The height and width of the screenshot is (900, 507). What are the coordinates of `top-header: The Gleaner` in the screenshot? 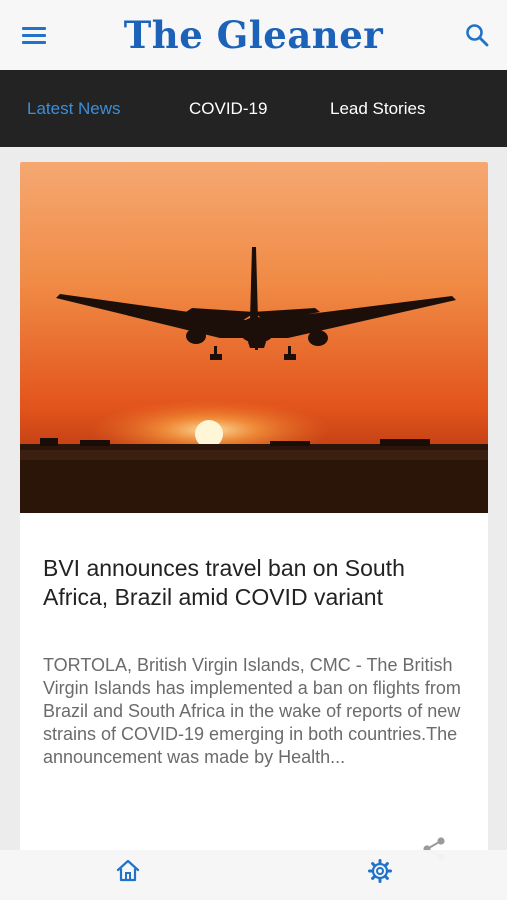 It's located at (253, 35).